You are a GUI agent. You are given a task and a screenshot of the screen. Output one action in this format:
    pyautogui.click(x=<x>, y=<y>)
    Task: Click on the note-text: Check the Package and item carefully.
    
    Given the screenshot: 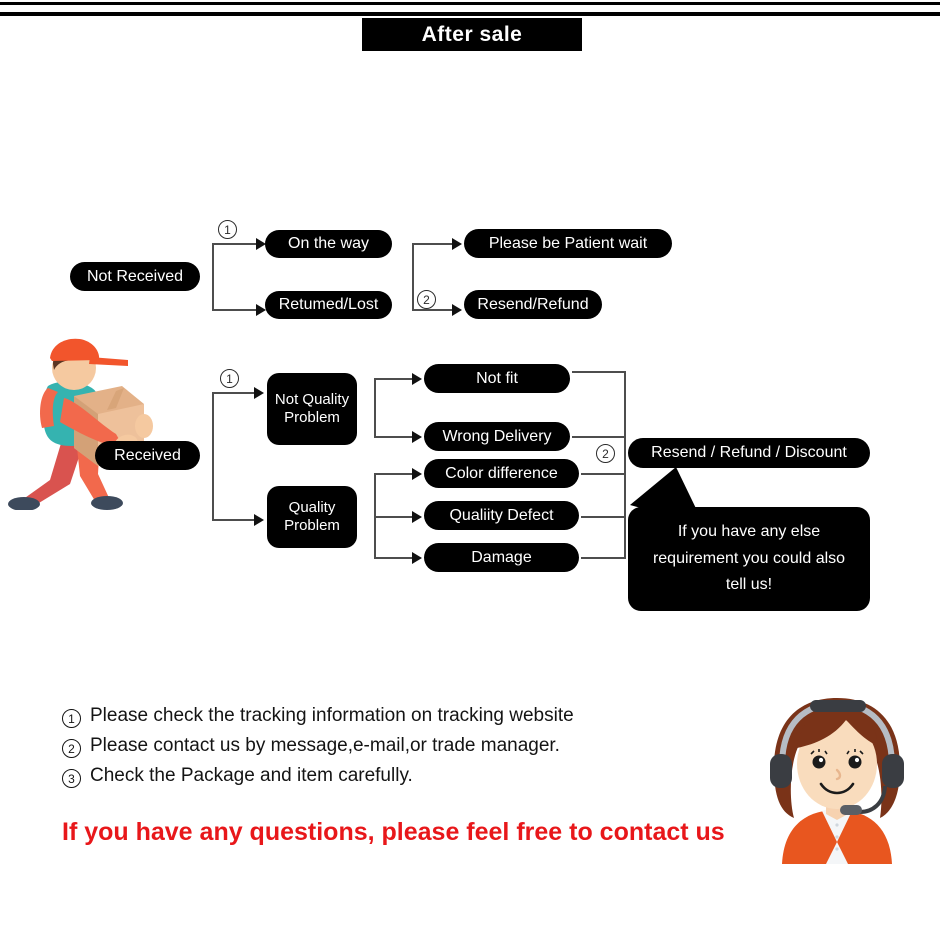 What is the action you would take?
    pyautogui.click(x=251, y=775)
    